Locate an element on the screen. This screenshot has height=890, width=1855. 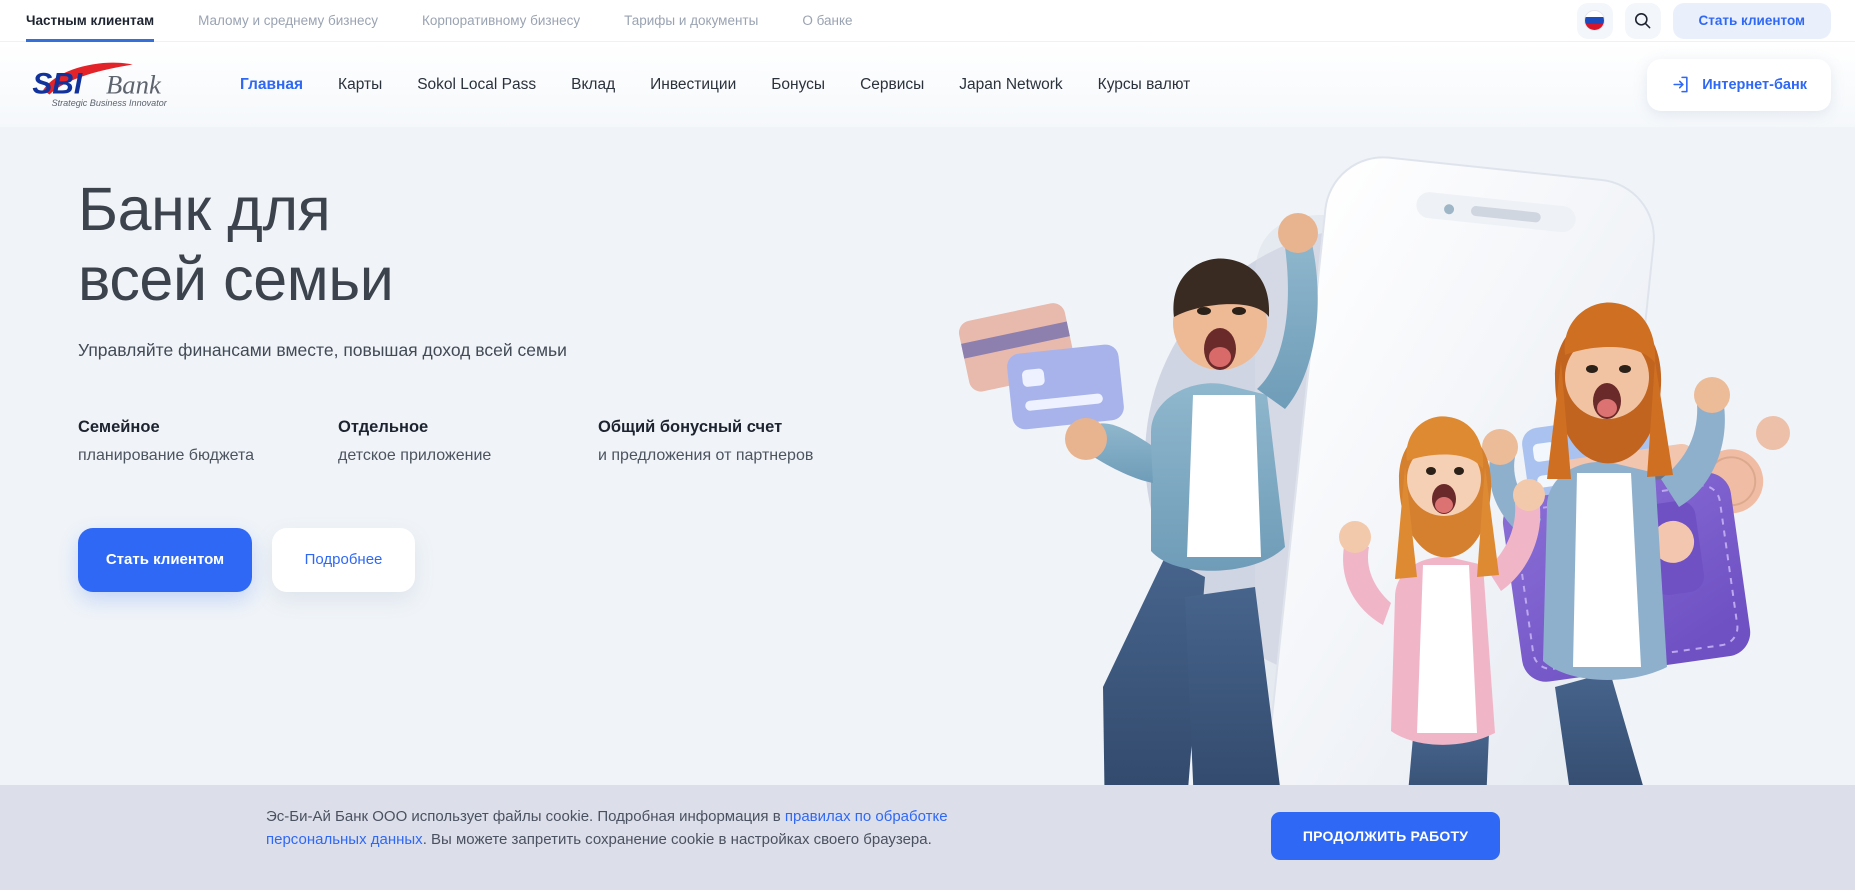
russian-flag-icon is located at coordinates (1595, 20).